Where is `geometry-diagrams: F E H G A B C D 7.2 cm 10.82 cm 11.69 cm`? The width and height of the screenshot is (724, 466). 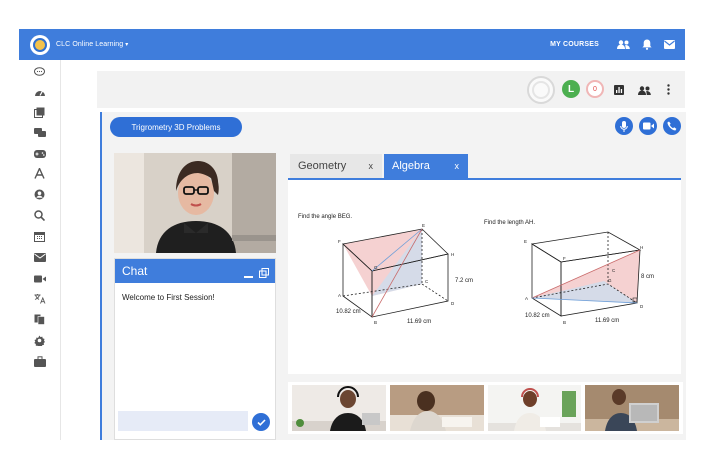 geometry-diagrams: F E H G A B C D 7.2 cm 10.82 cm 11.69 cm is located at coordinates (495, 274).